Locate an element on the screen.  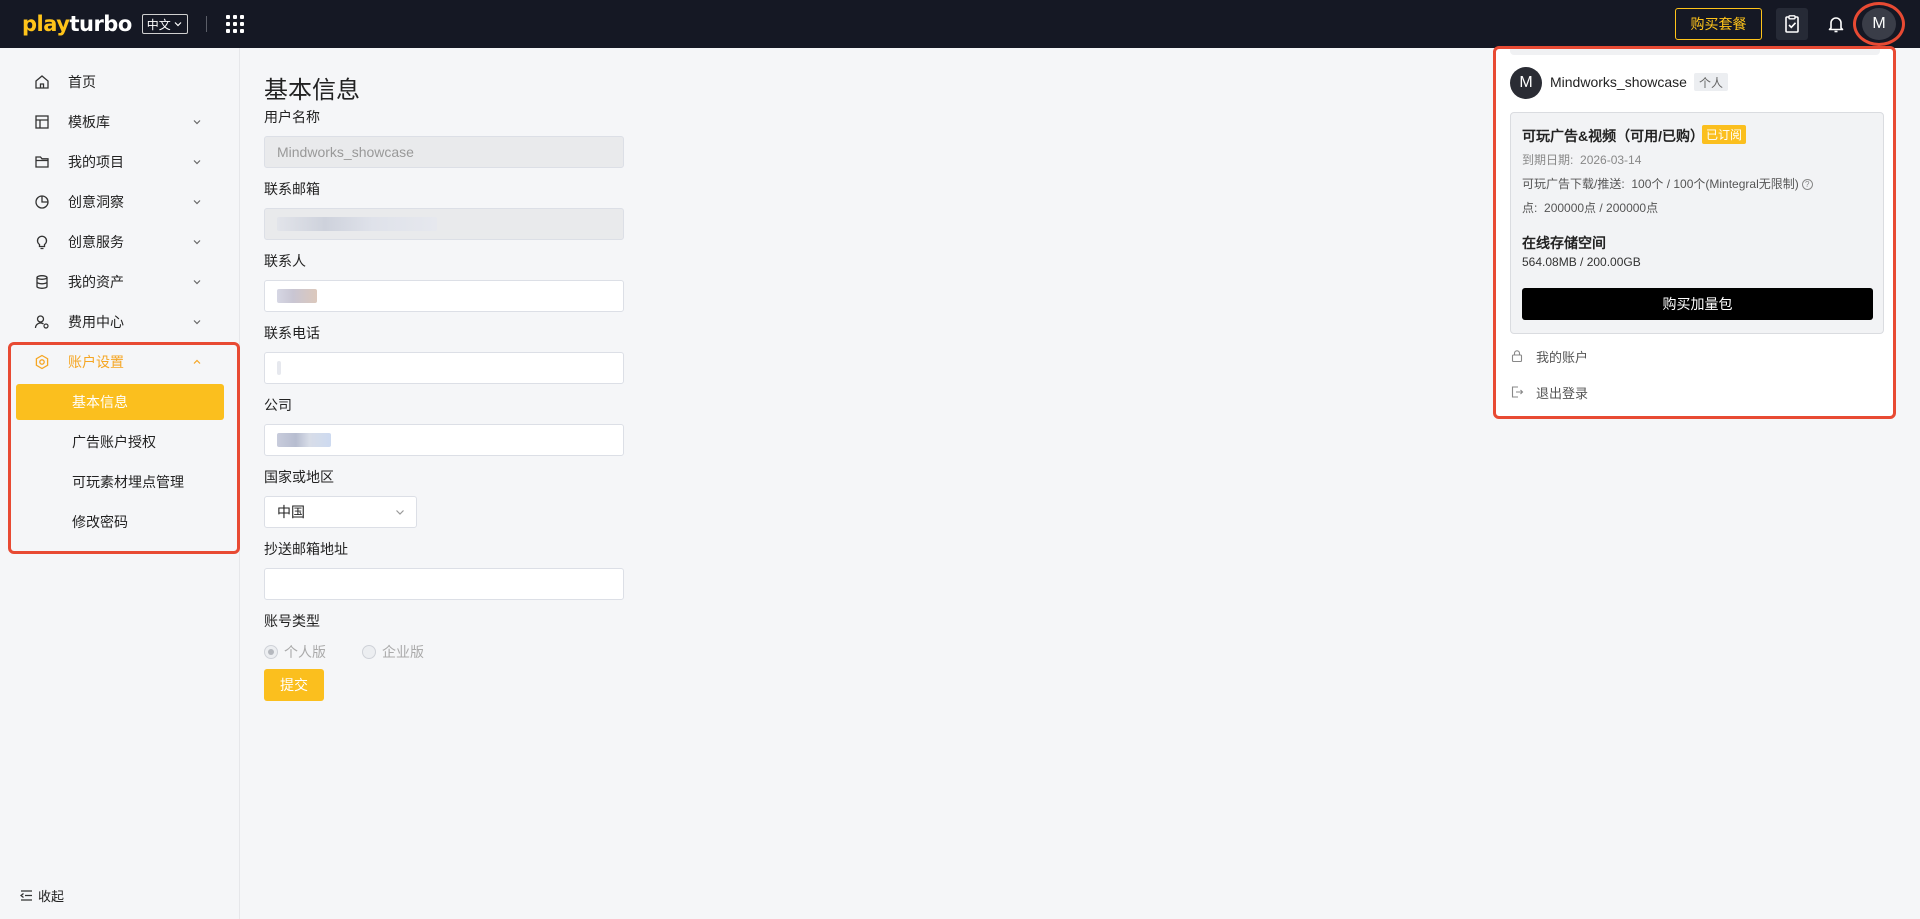
subnav-label: 修改密码 is located at coordinates (100, 522).